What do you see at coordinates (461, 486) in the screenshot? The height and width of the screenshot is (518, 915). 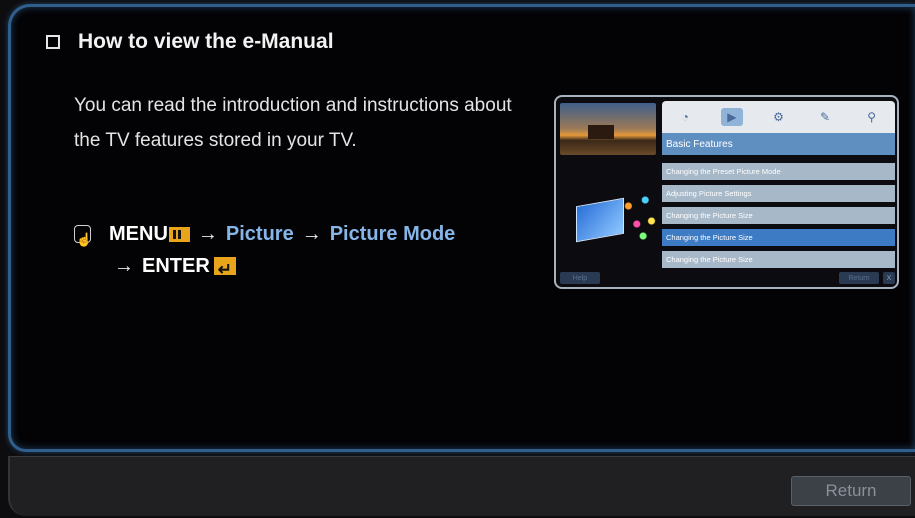 I see `footer-bar` at bounding box center [461, 486].